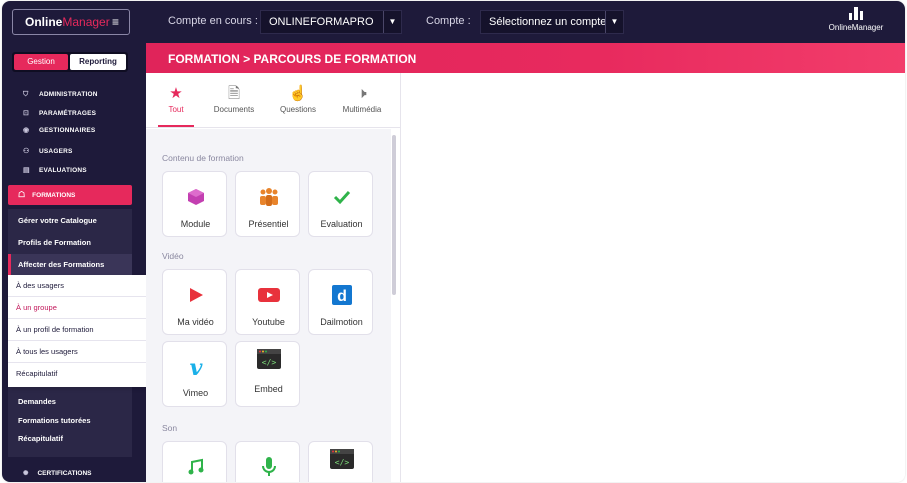  What do you see at coordinates (548, 22) in the screenshot?
I see `account-select-placeholder: Sélectionnez un compte` at bounding box center [548, 22].